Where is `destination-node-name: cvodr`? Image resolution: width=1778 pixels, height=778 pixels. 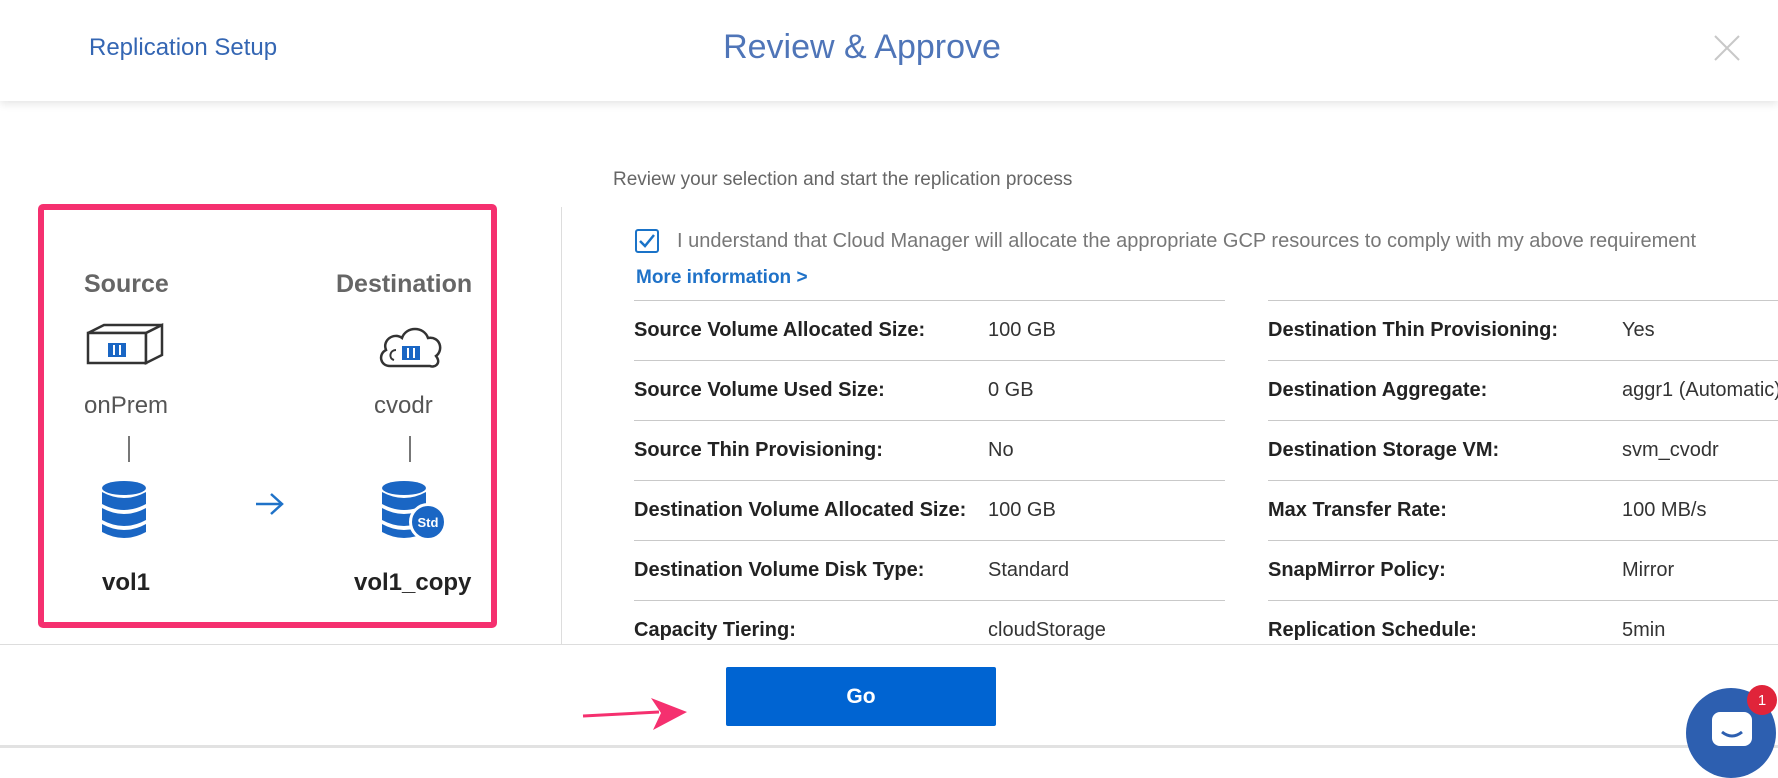 destination-node-name: cvodr is located at coordinates (403, 405).